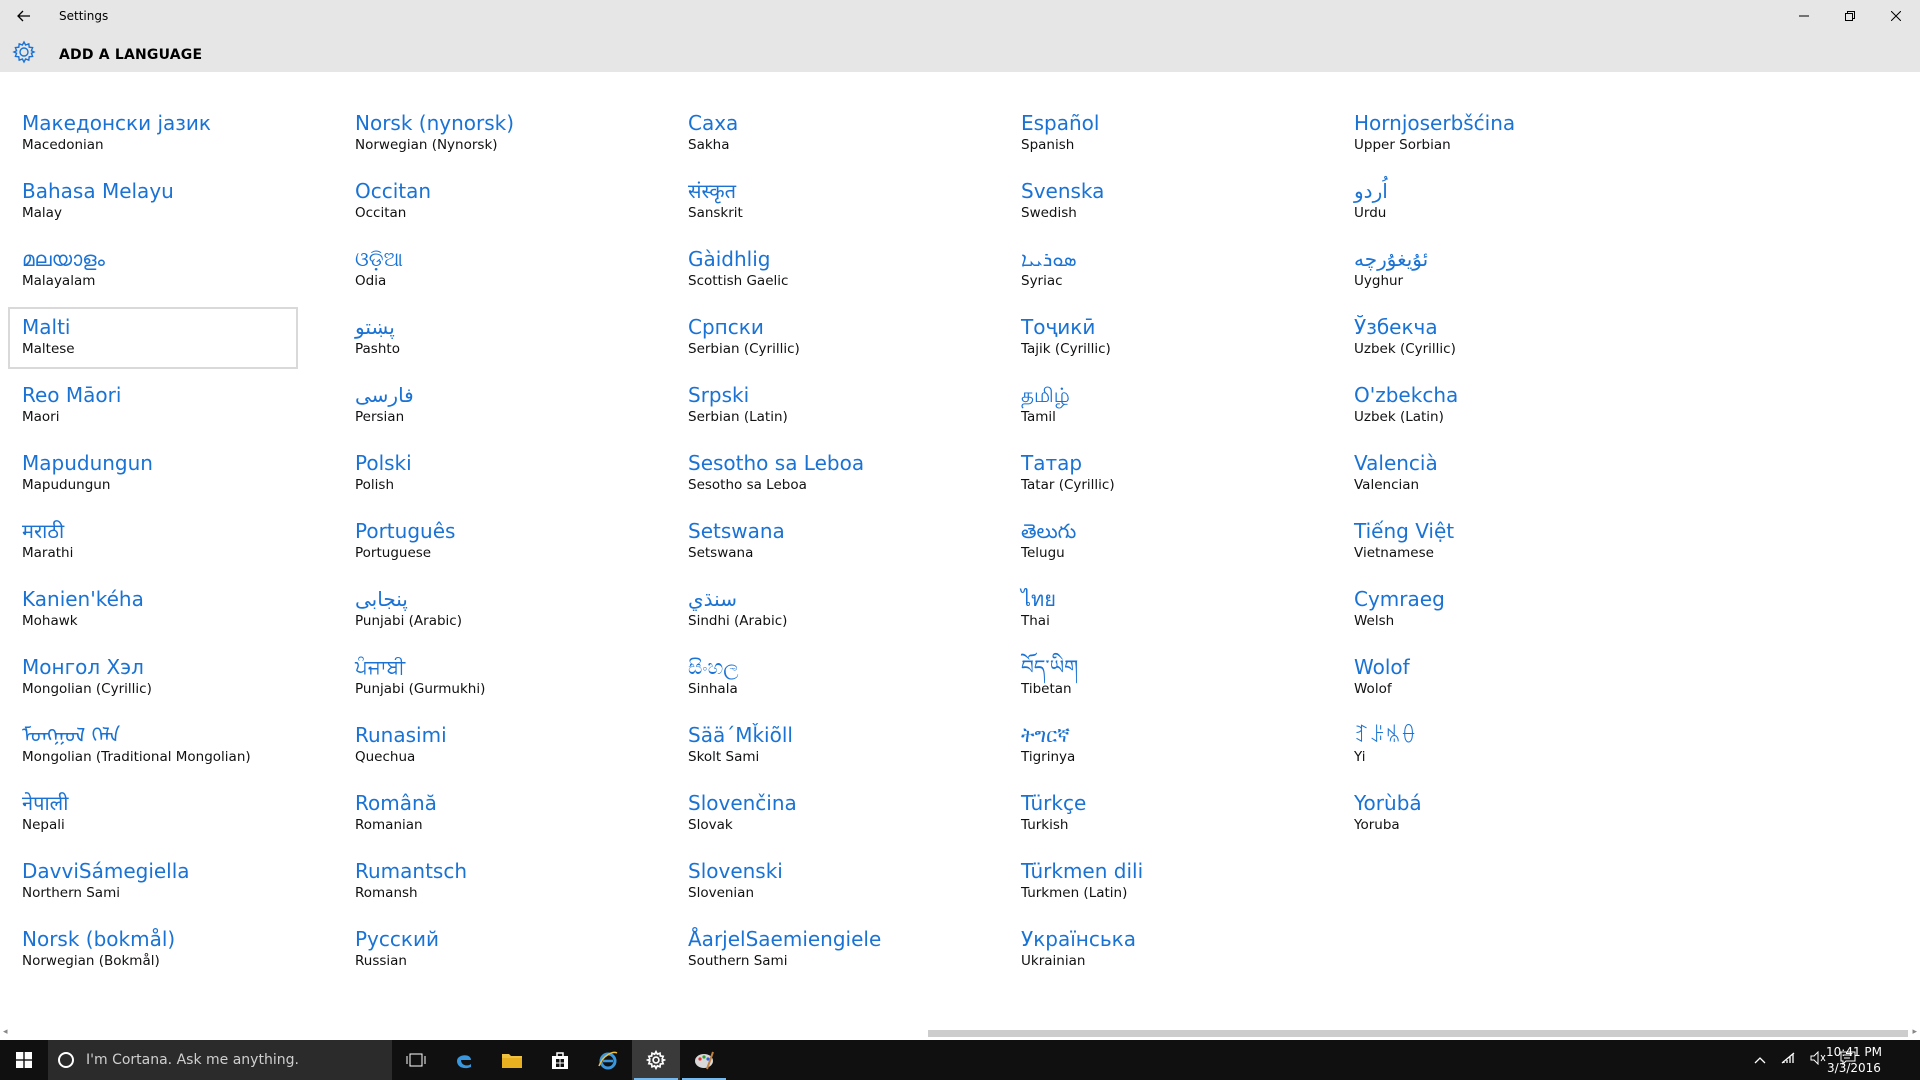  Describe the element at coordinates (1485, 746) in the screenshot. I see `language-item: ꆈꌠꁱꂷ Yi` at that location.